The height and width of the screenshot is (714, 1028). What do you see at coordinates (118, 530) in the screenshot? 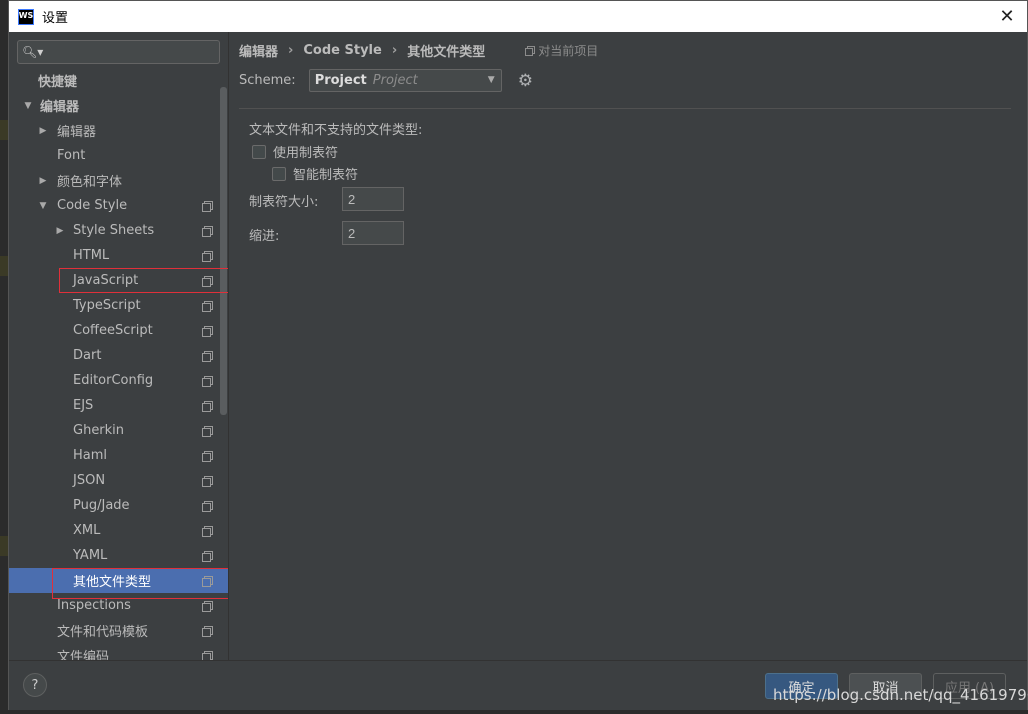
I see `tree-item-xml: XML` at bounding box center [118, 530].